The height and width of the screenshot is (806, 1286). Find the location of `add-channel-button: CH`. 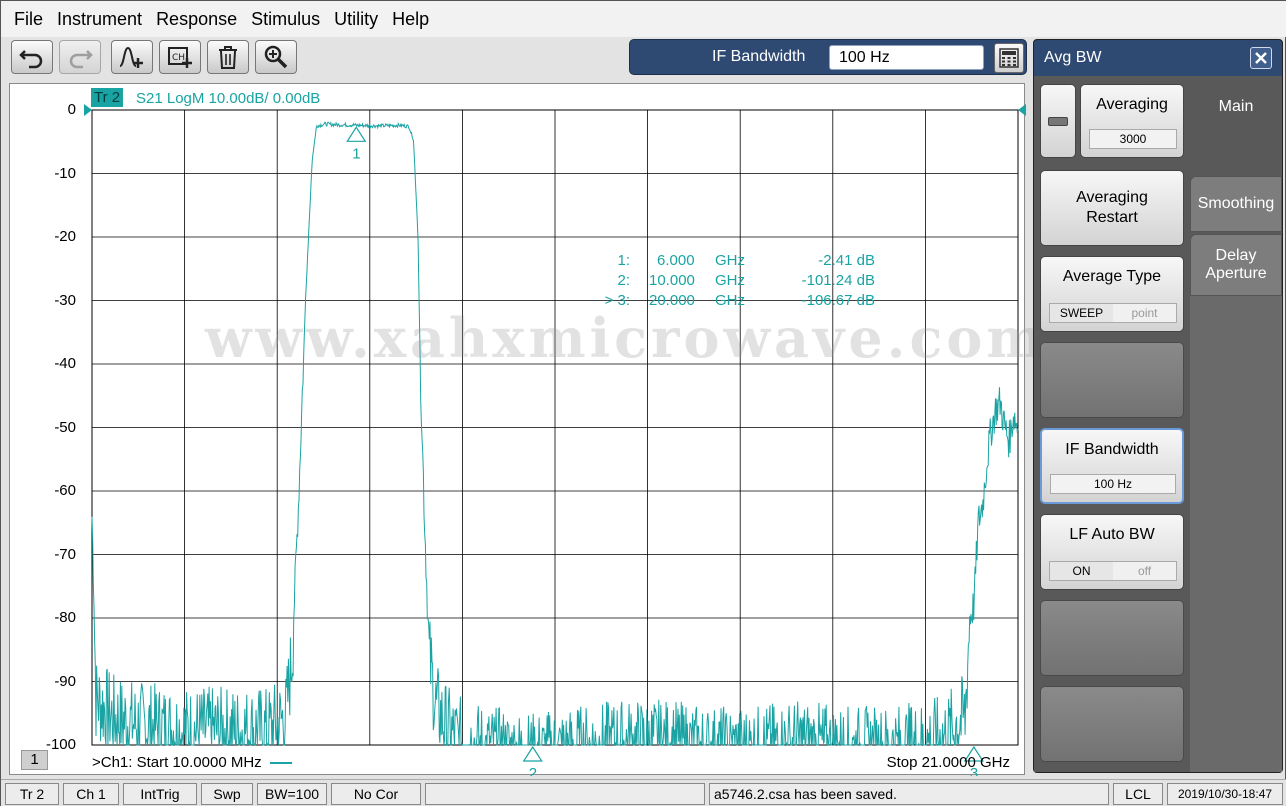

add-channel-button: CH is located at coordinates (180, 57).